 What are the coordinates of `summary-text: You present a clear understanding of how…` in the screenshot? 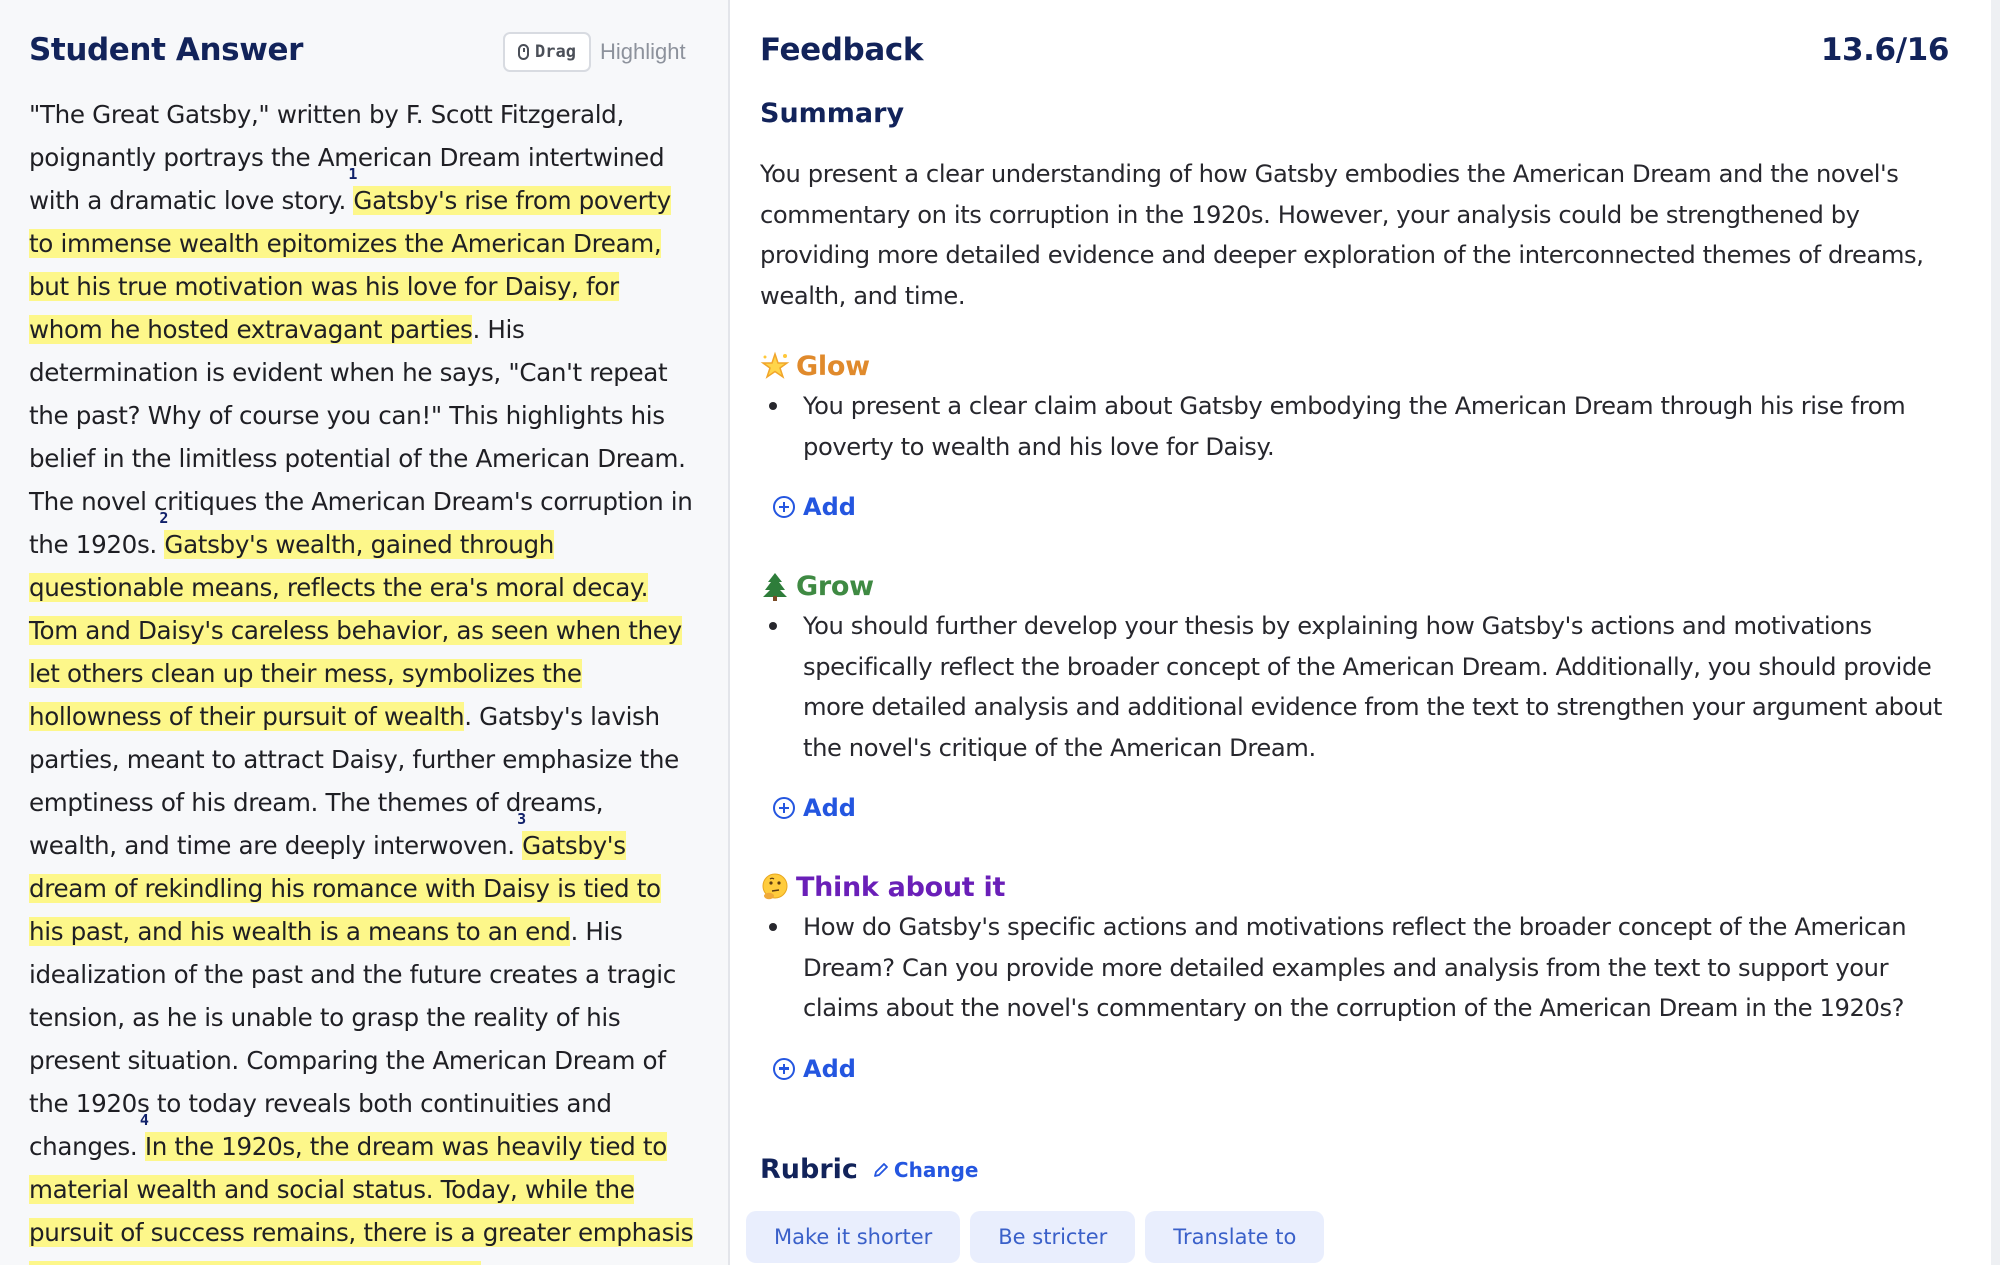 It's located at (1342, 235).